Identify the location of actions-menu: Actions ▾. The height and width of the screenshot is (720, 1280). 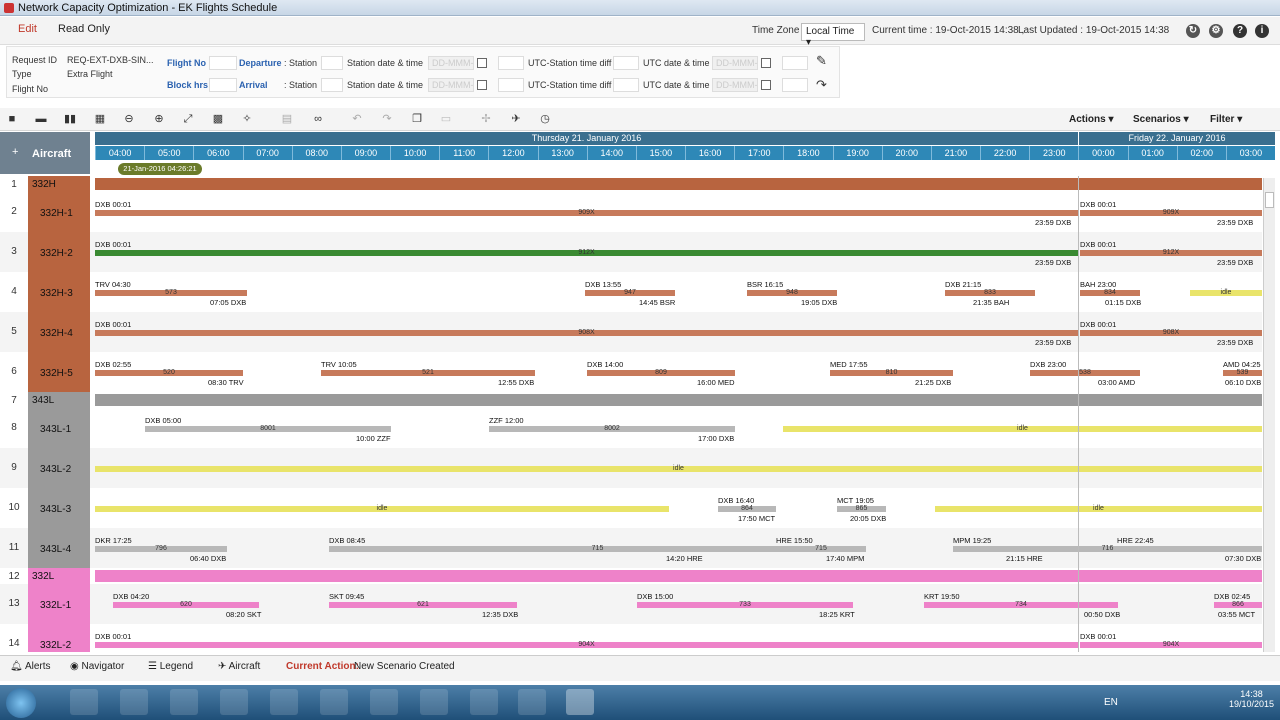
(1091, 119).